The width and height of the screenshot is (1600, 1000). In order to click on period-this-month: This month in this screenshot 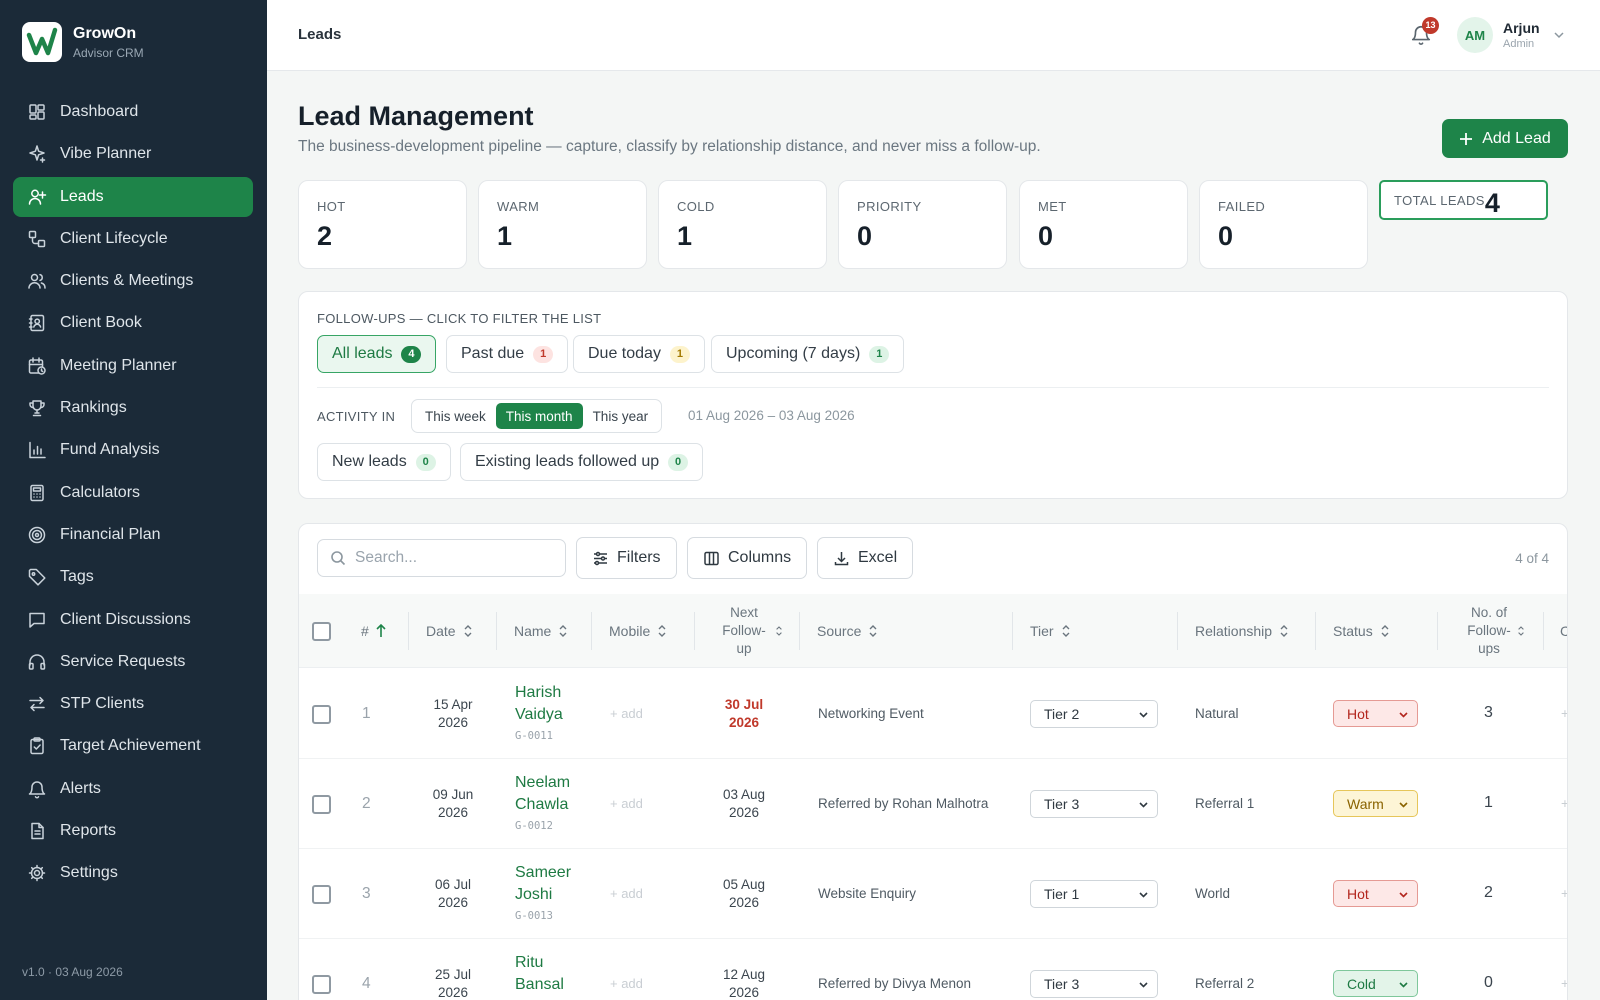, I will do `click(539, 416)`.